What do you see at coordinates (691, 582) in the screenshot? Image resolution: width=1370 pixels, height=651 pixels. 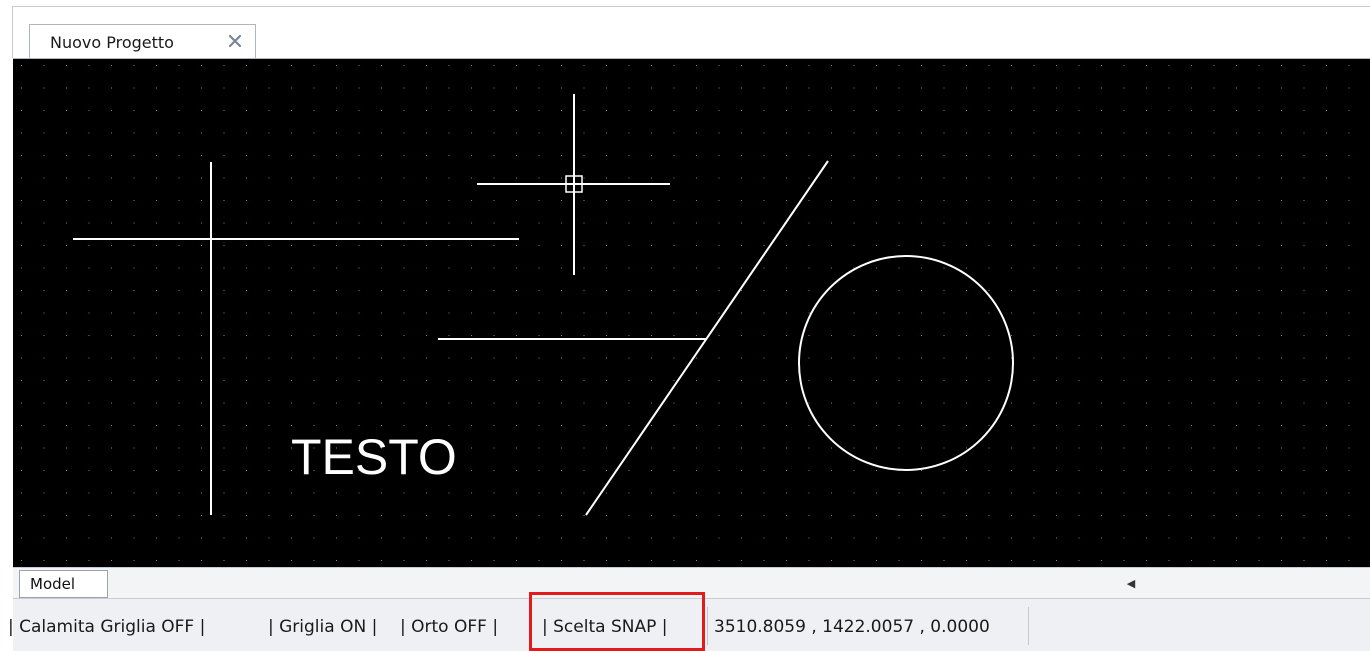 I see `layout-tab-row: Model ◀` at bounding box center [691, 582].